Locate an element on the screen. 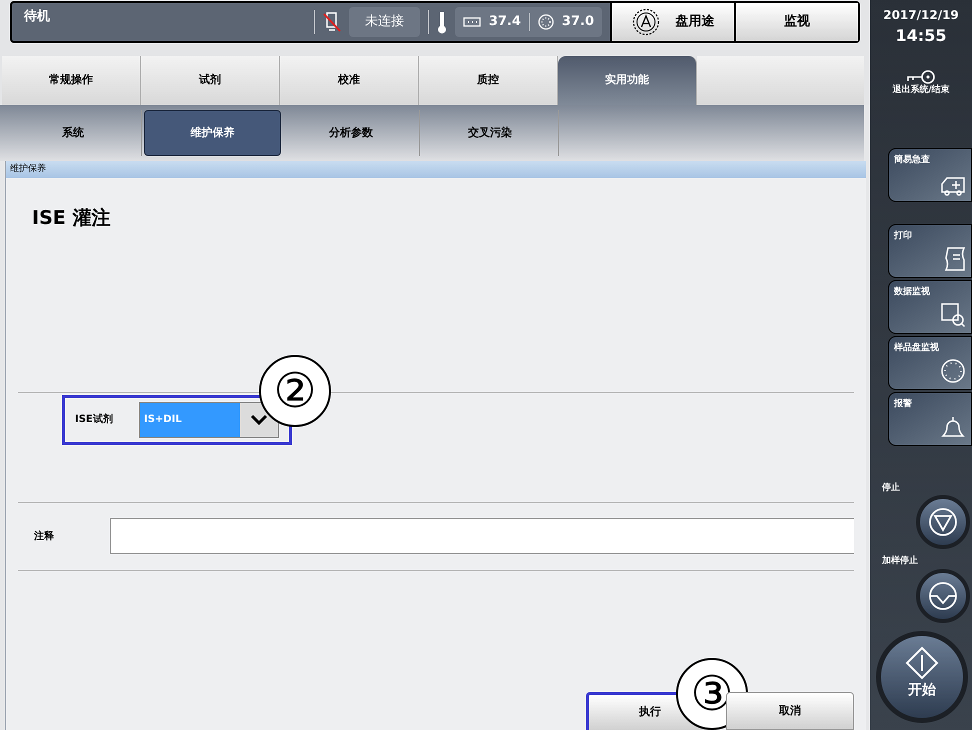 This screenshot has width=972, height=730. logout-button: 退出系统/结束 is located at coordinates (921, 84).